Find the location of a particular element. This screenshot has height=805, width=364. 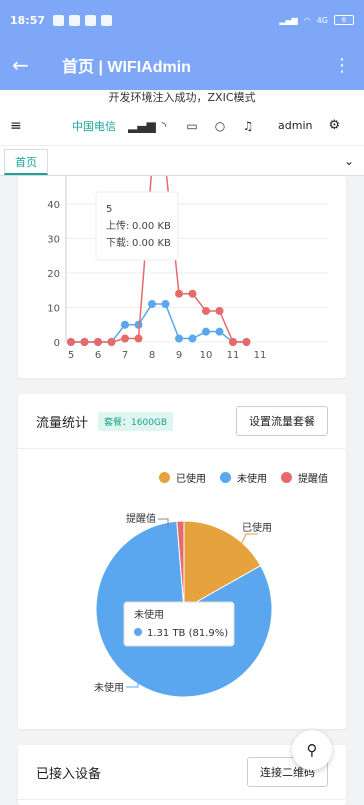

battery-status-icon: ▭ is located at coordinates (192, 125).